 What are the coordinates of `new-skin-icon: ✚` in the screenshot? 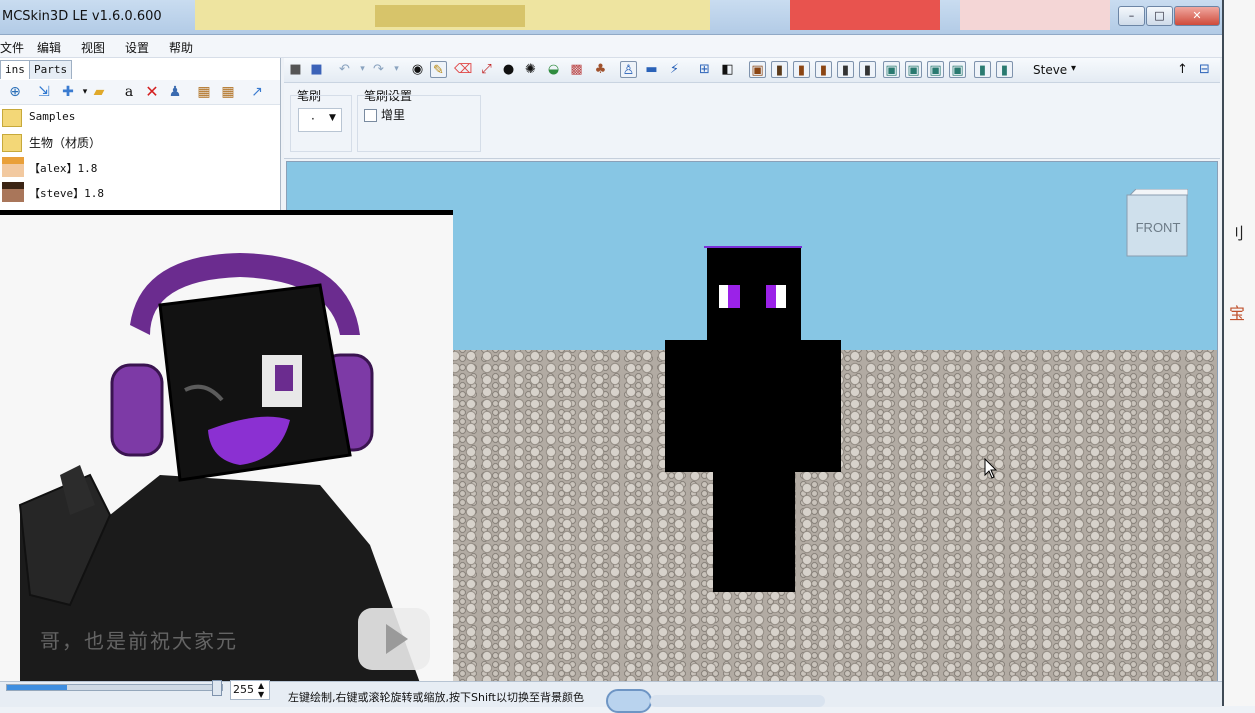 It's located at (68, 92).